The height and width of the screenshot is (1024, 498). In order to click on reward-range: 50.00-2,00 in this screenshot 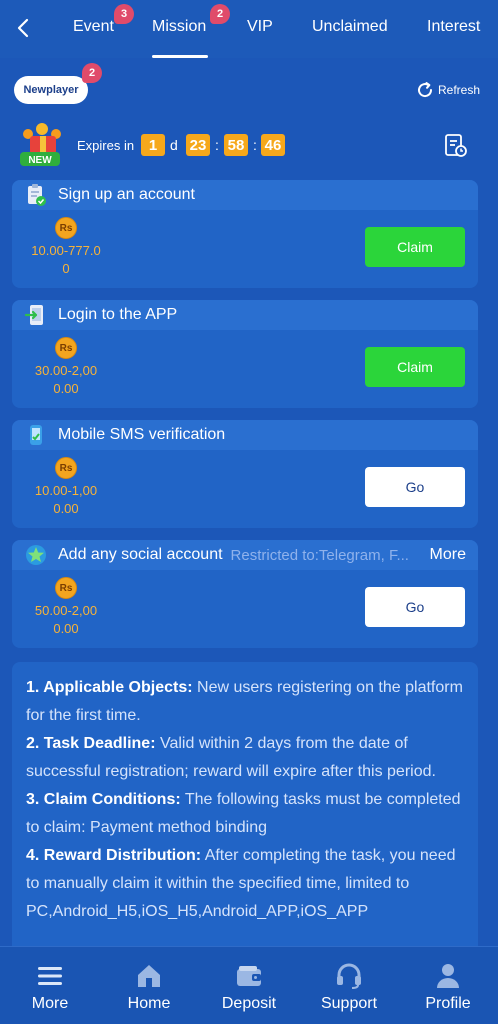, I will do `click(66, 610)`.